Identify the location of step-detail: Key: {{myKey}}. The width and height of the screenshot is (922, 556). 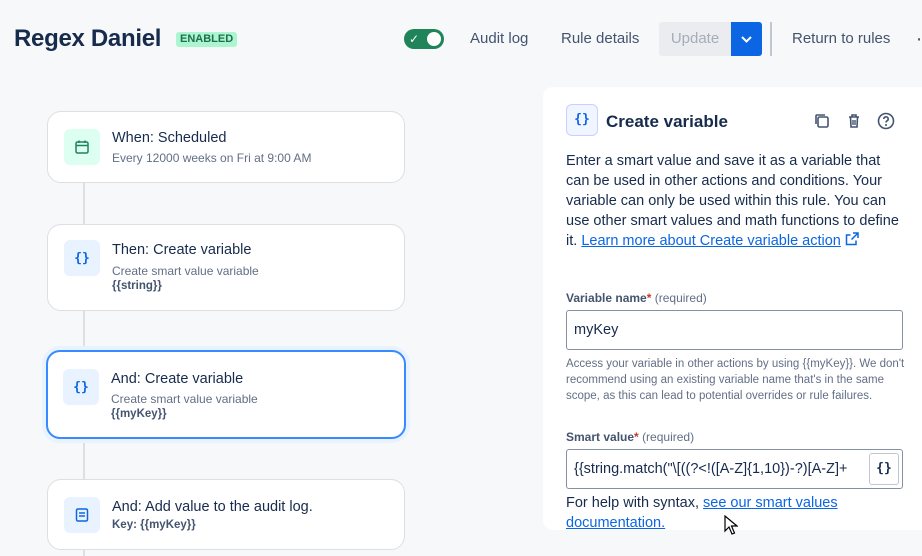
(154, 525).